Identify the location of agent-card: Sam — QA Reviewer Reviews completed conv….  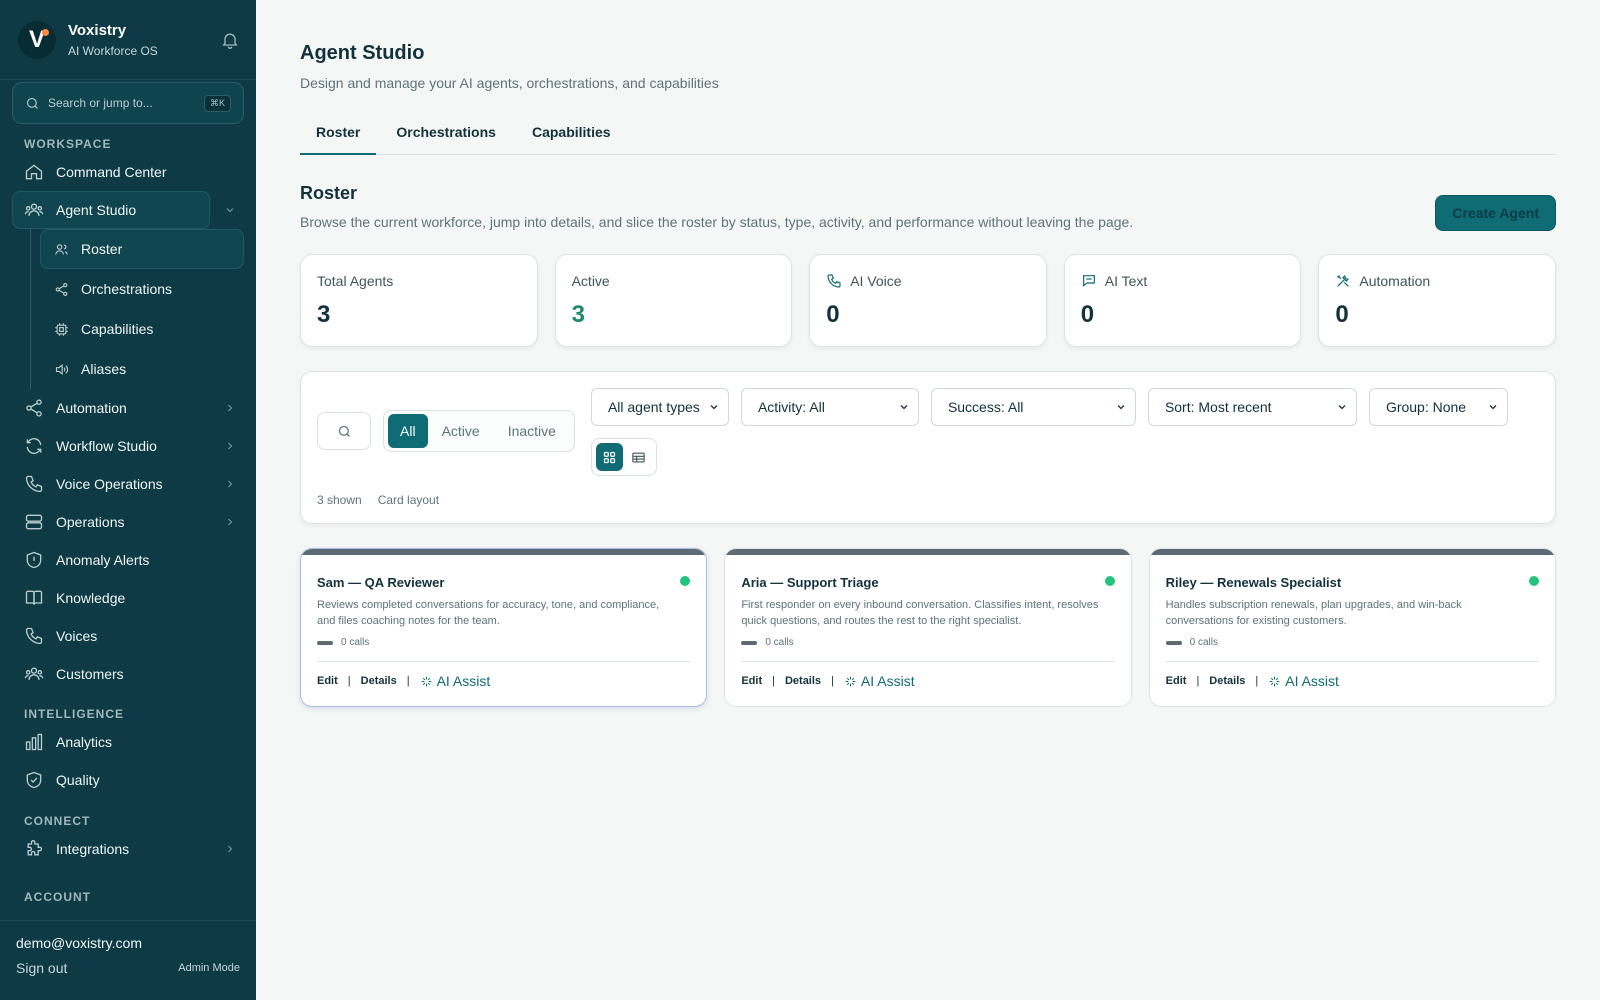
(504, 627).